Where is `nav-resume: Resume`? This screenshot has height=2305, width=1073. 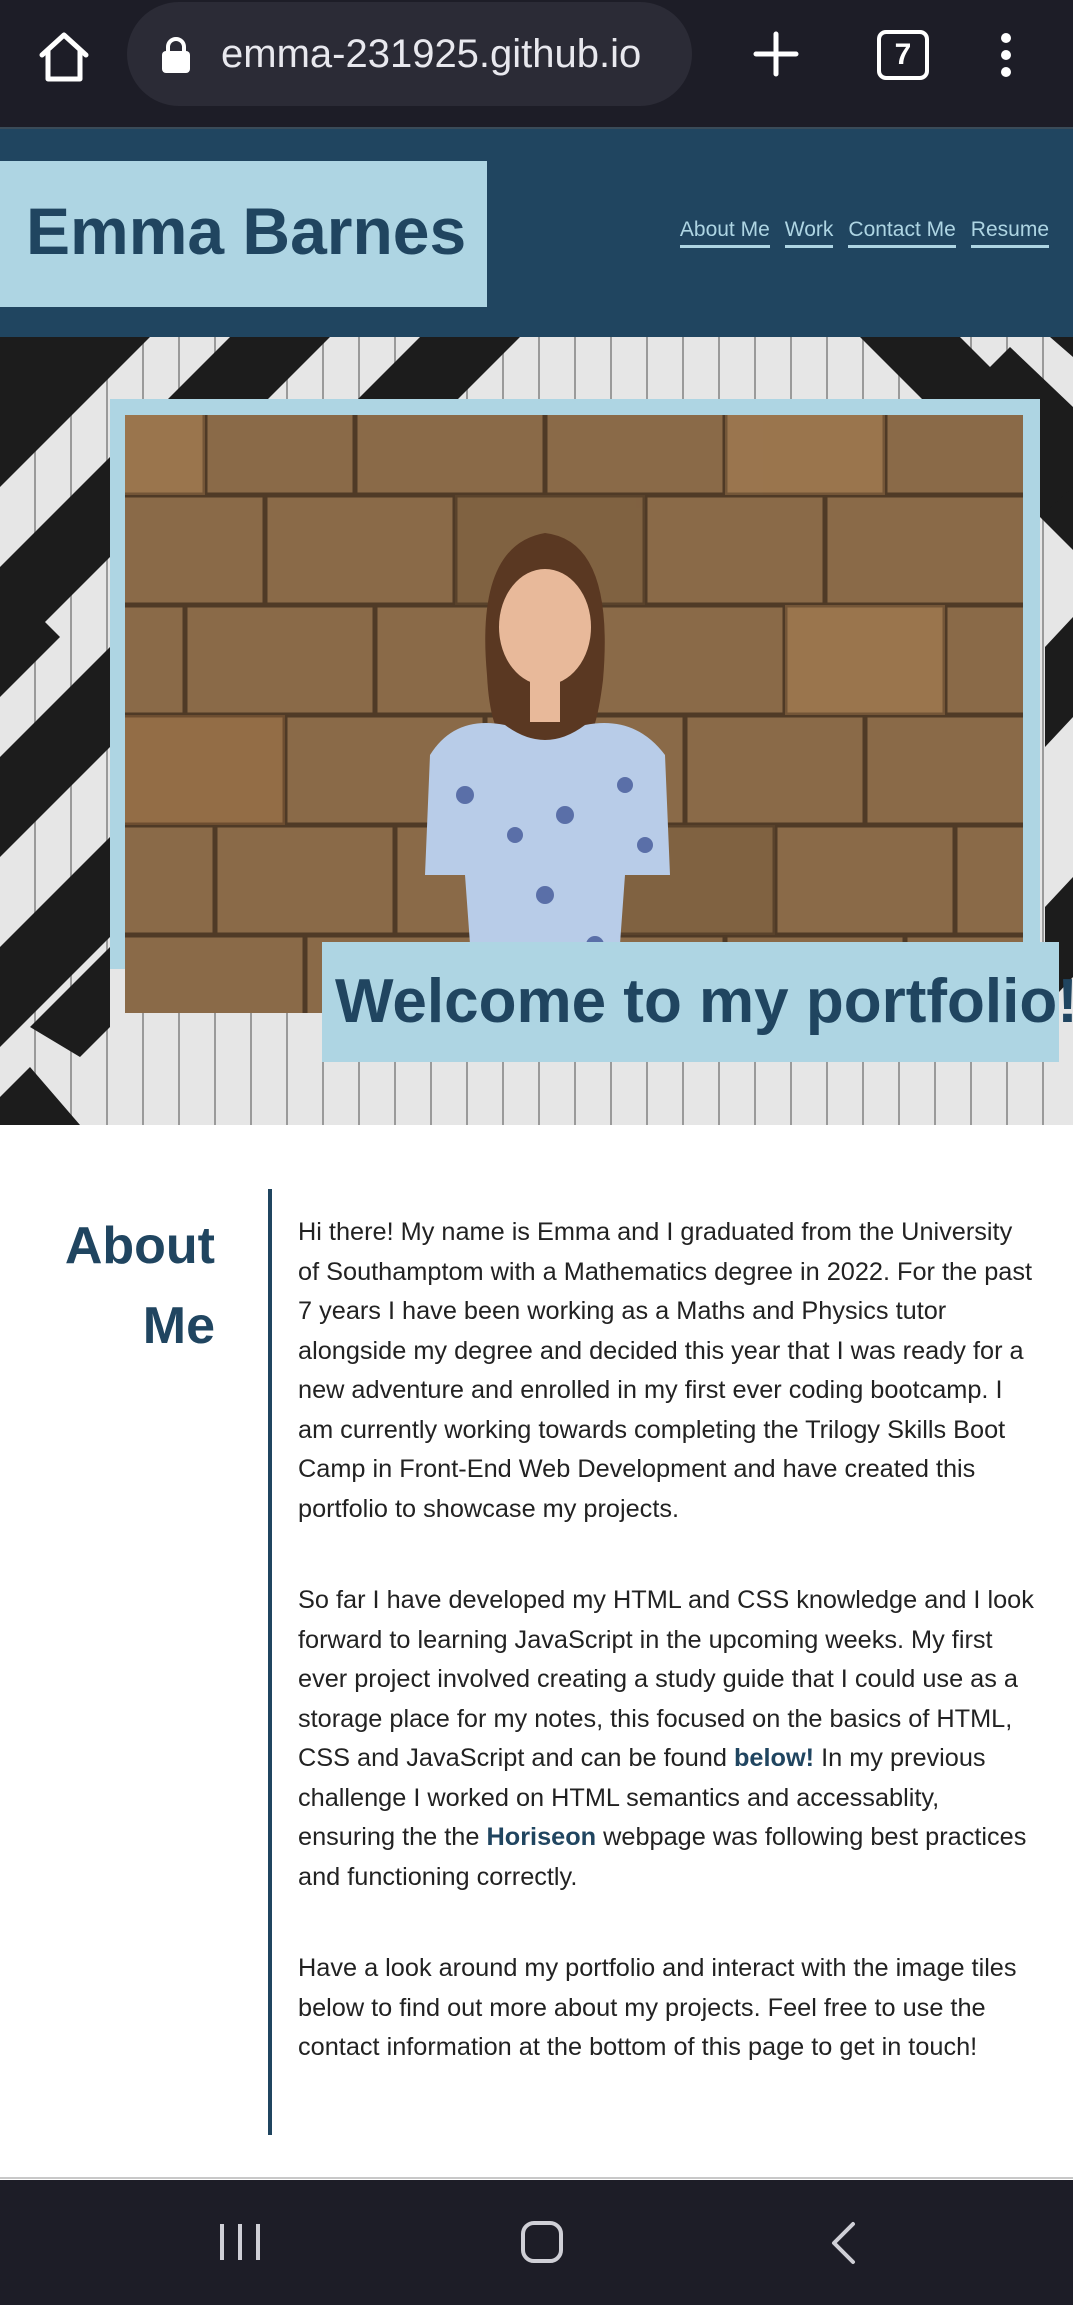
nav-resume: Resume is located at coordinates (1009, 233).